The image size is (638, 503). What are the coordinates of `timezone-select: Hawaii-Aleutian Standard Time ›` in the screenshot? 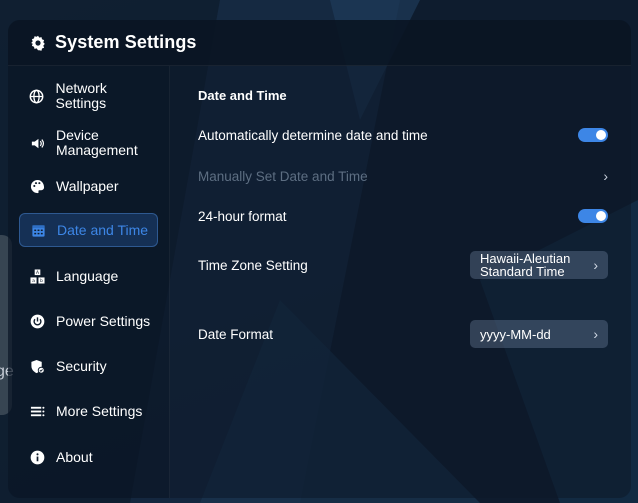 It's located at (539, 265).